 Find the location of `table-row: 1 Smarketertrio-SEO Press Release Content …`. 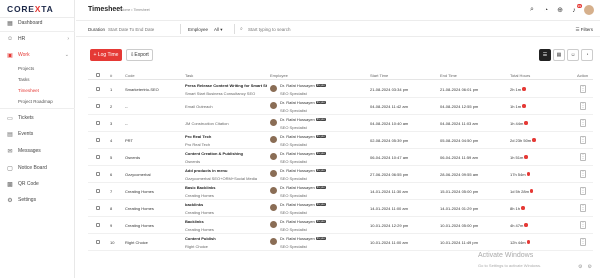

table-row: 1 Smarketertrio-SEO Press Release Content … is located at coordinates (340, 89).